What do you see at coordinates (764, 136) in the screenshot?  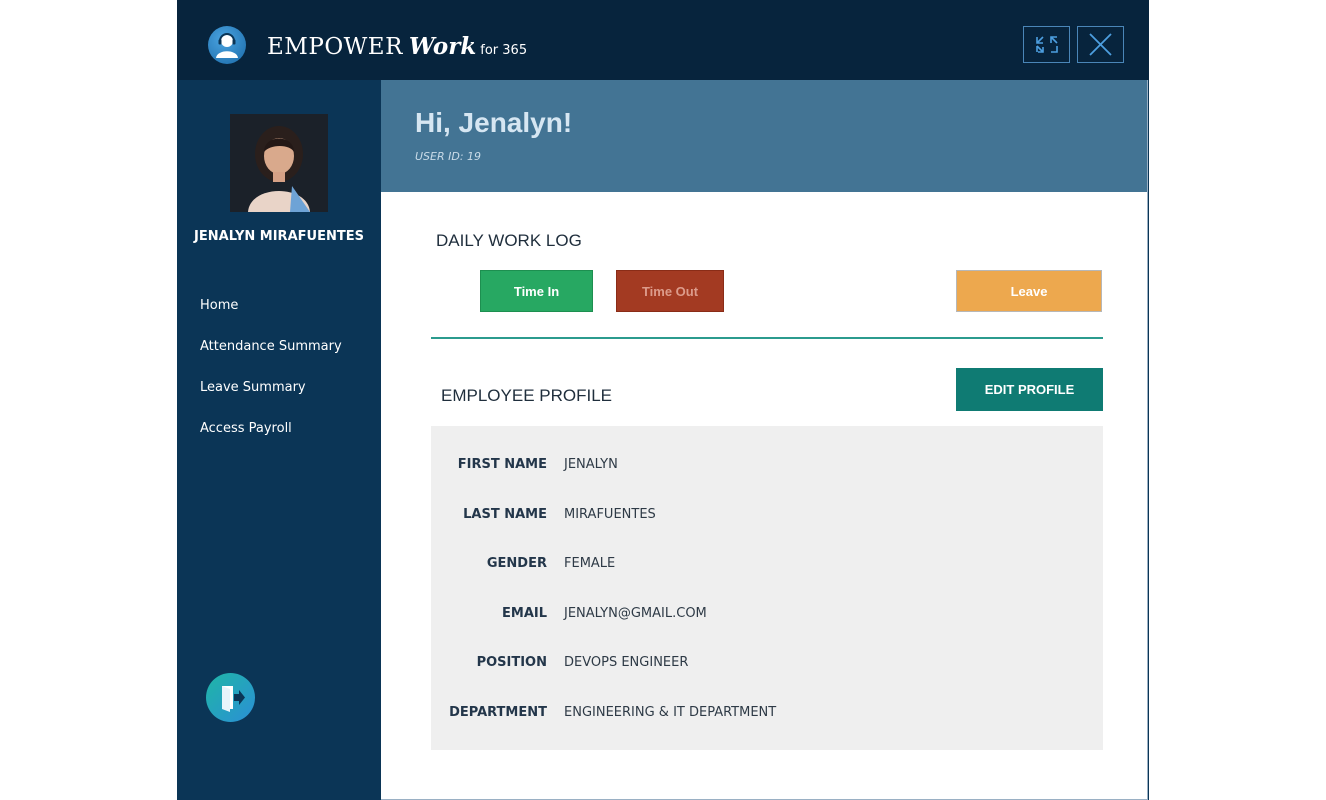 I see `greeting-banner: Hi, Jenalyn! USER ID: 19` at bounding box center [764, 136].